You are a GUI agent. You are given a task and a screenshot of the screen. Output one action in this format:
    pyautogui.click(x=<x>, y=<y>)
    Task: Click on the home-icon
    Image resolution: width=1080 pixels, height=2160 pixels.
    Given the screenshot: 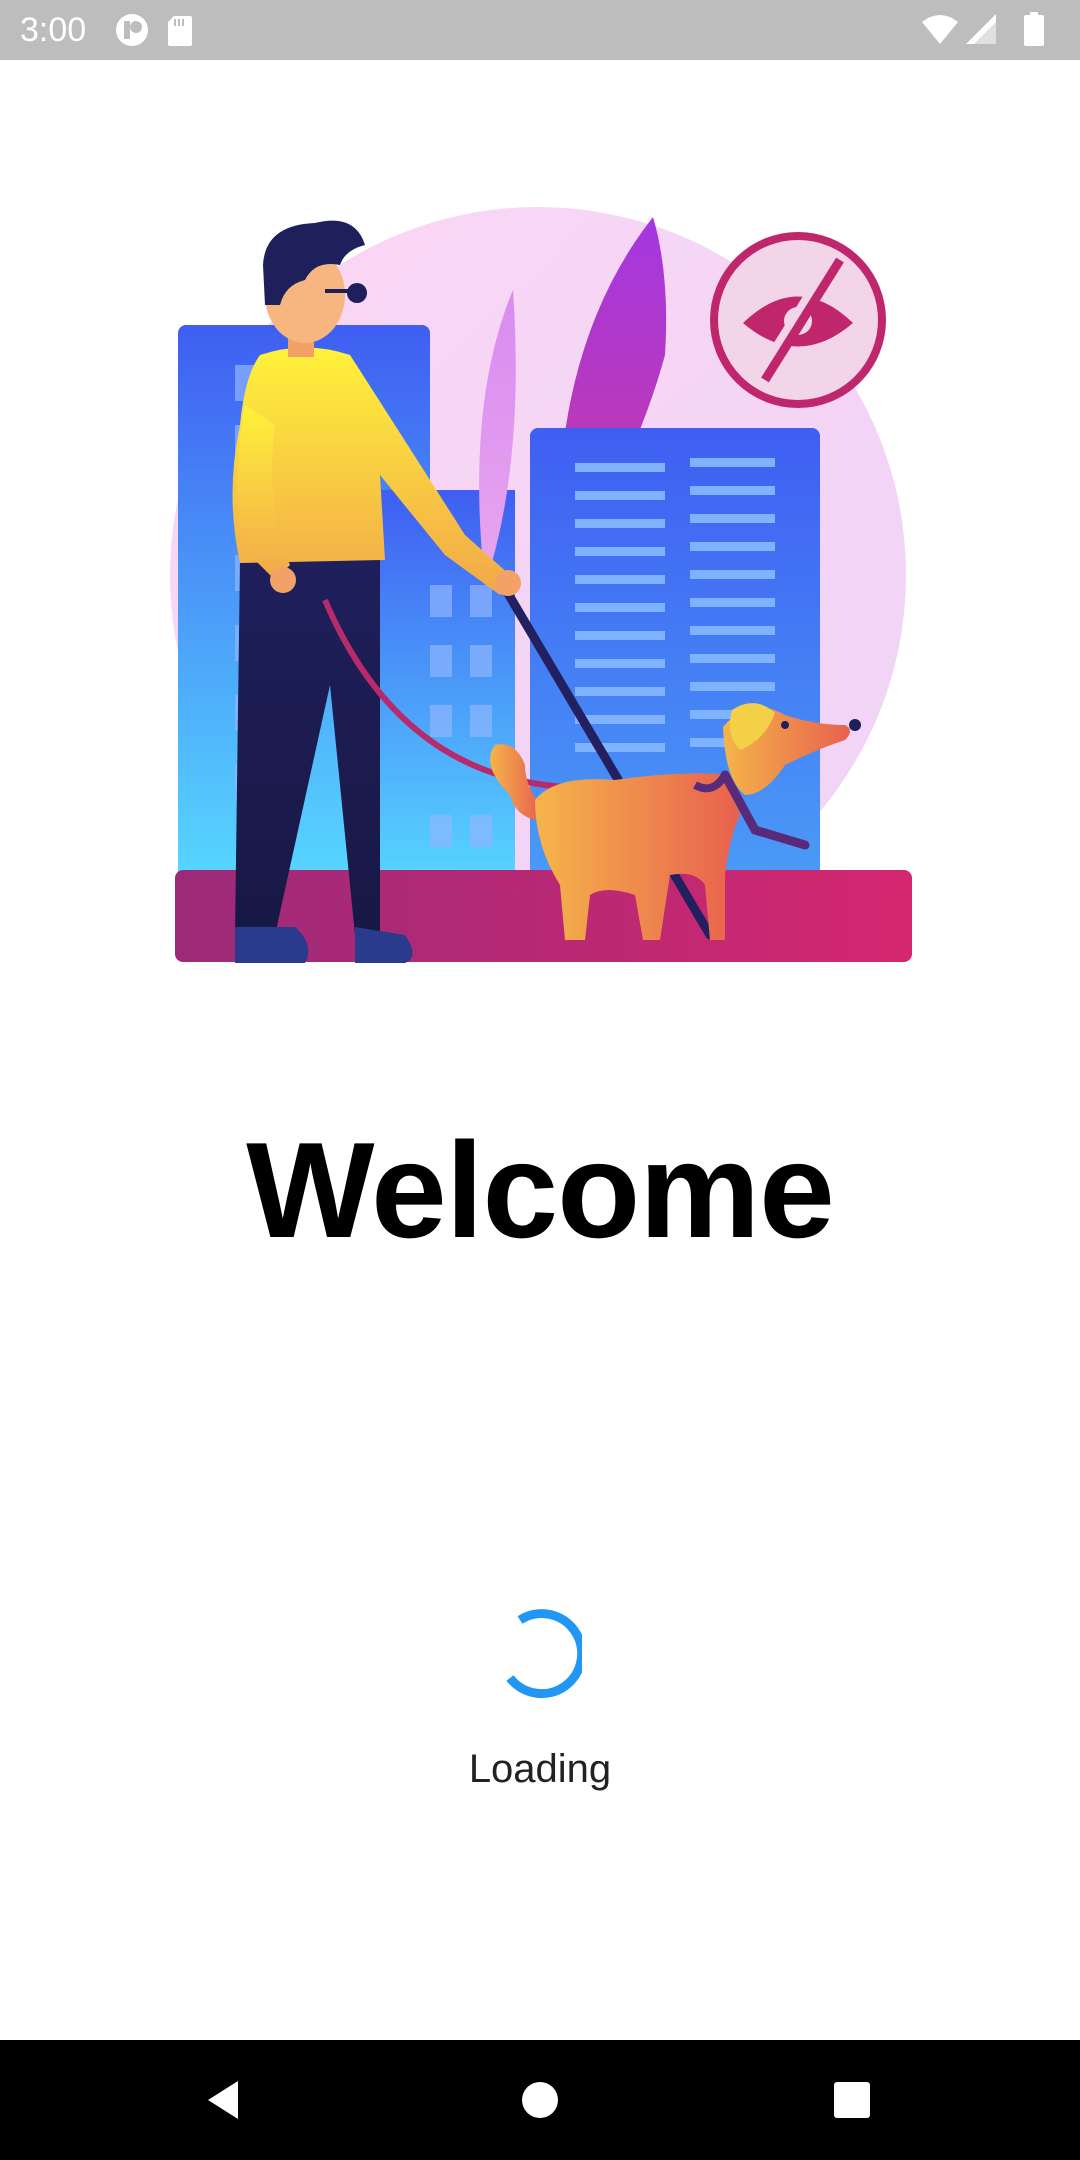 What is the action you would take?
    pyautogui.click(x=540, y=2100)
    